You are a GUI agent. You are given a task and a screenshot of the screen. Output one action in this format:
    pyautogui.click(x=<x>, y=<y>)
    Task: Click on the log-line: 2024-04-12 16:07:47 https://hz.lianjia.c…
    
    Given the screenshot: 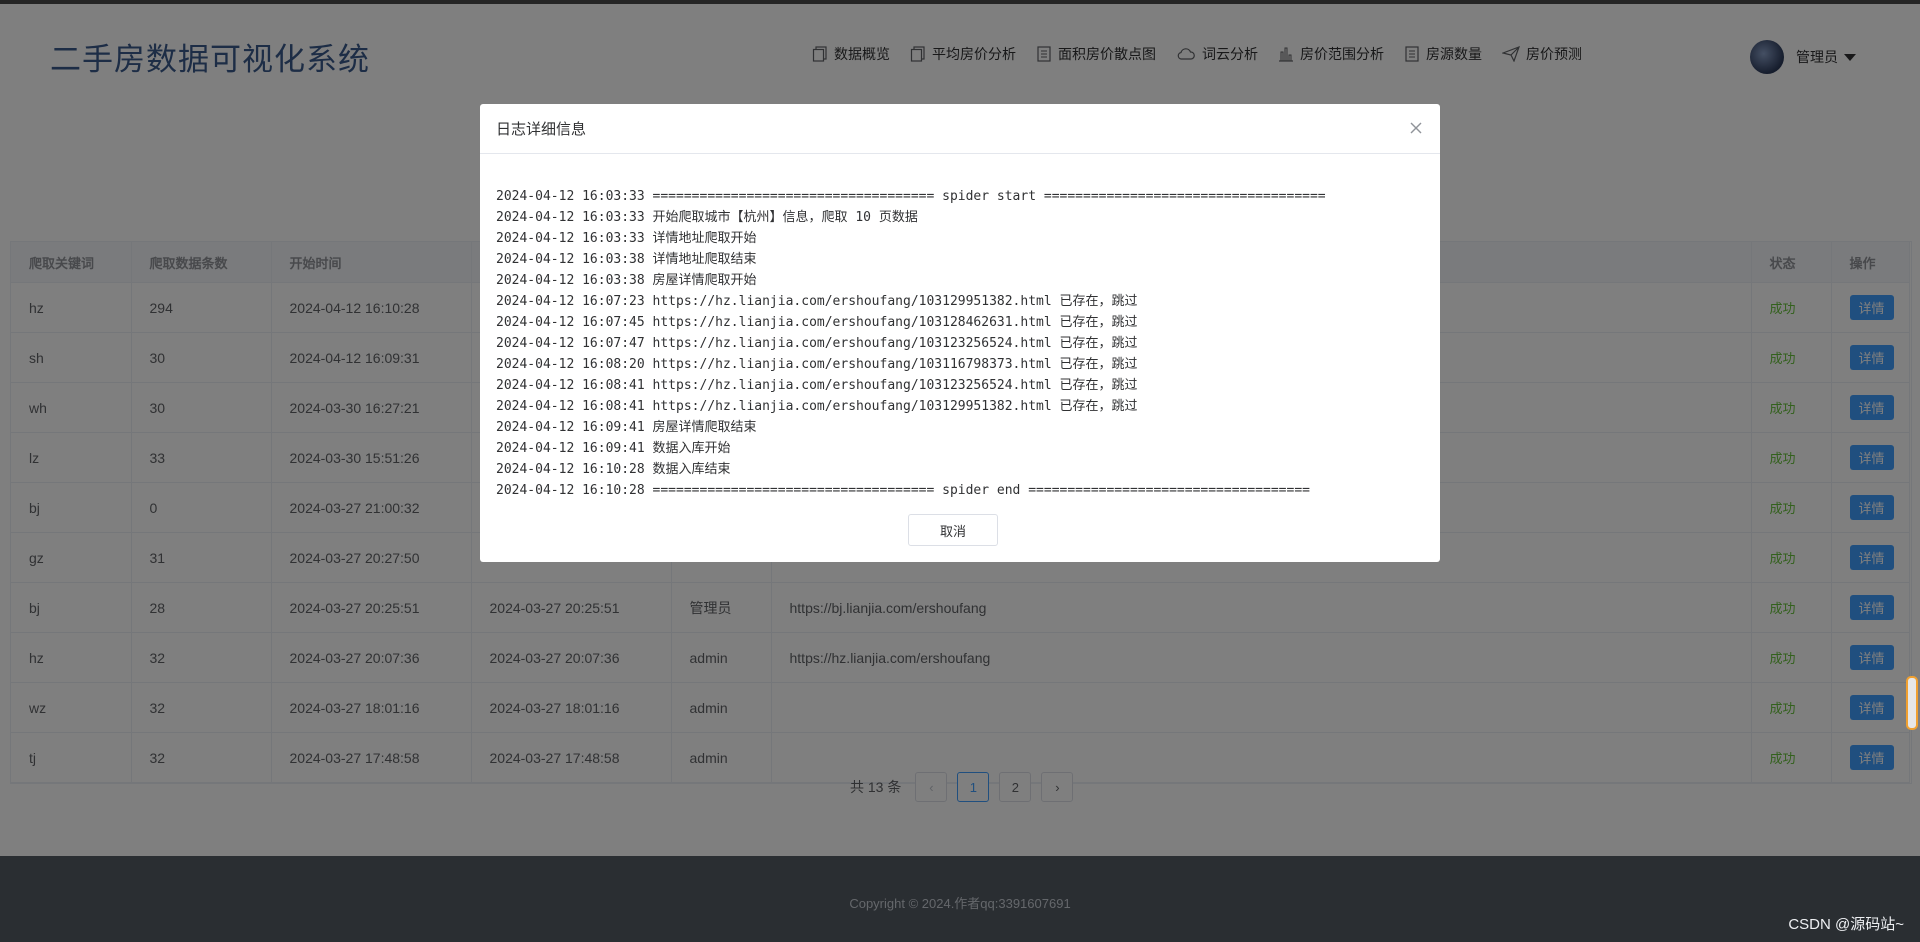 What is the action you would take?
    pyautogui.click(x=817, y=343)
    